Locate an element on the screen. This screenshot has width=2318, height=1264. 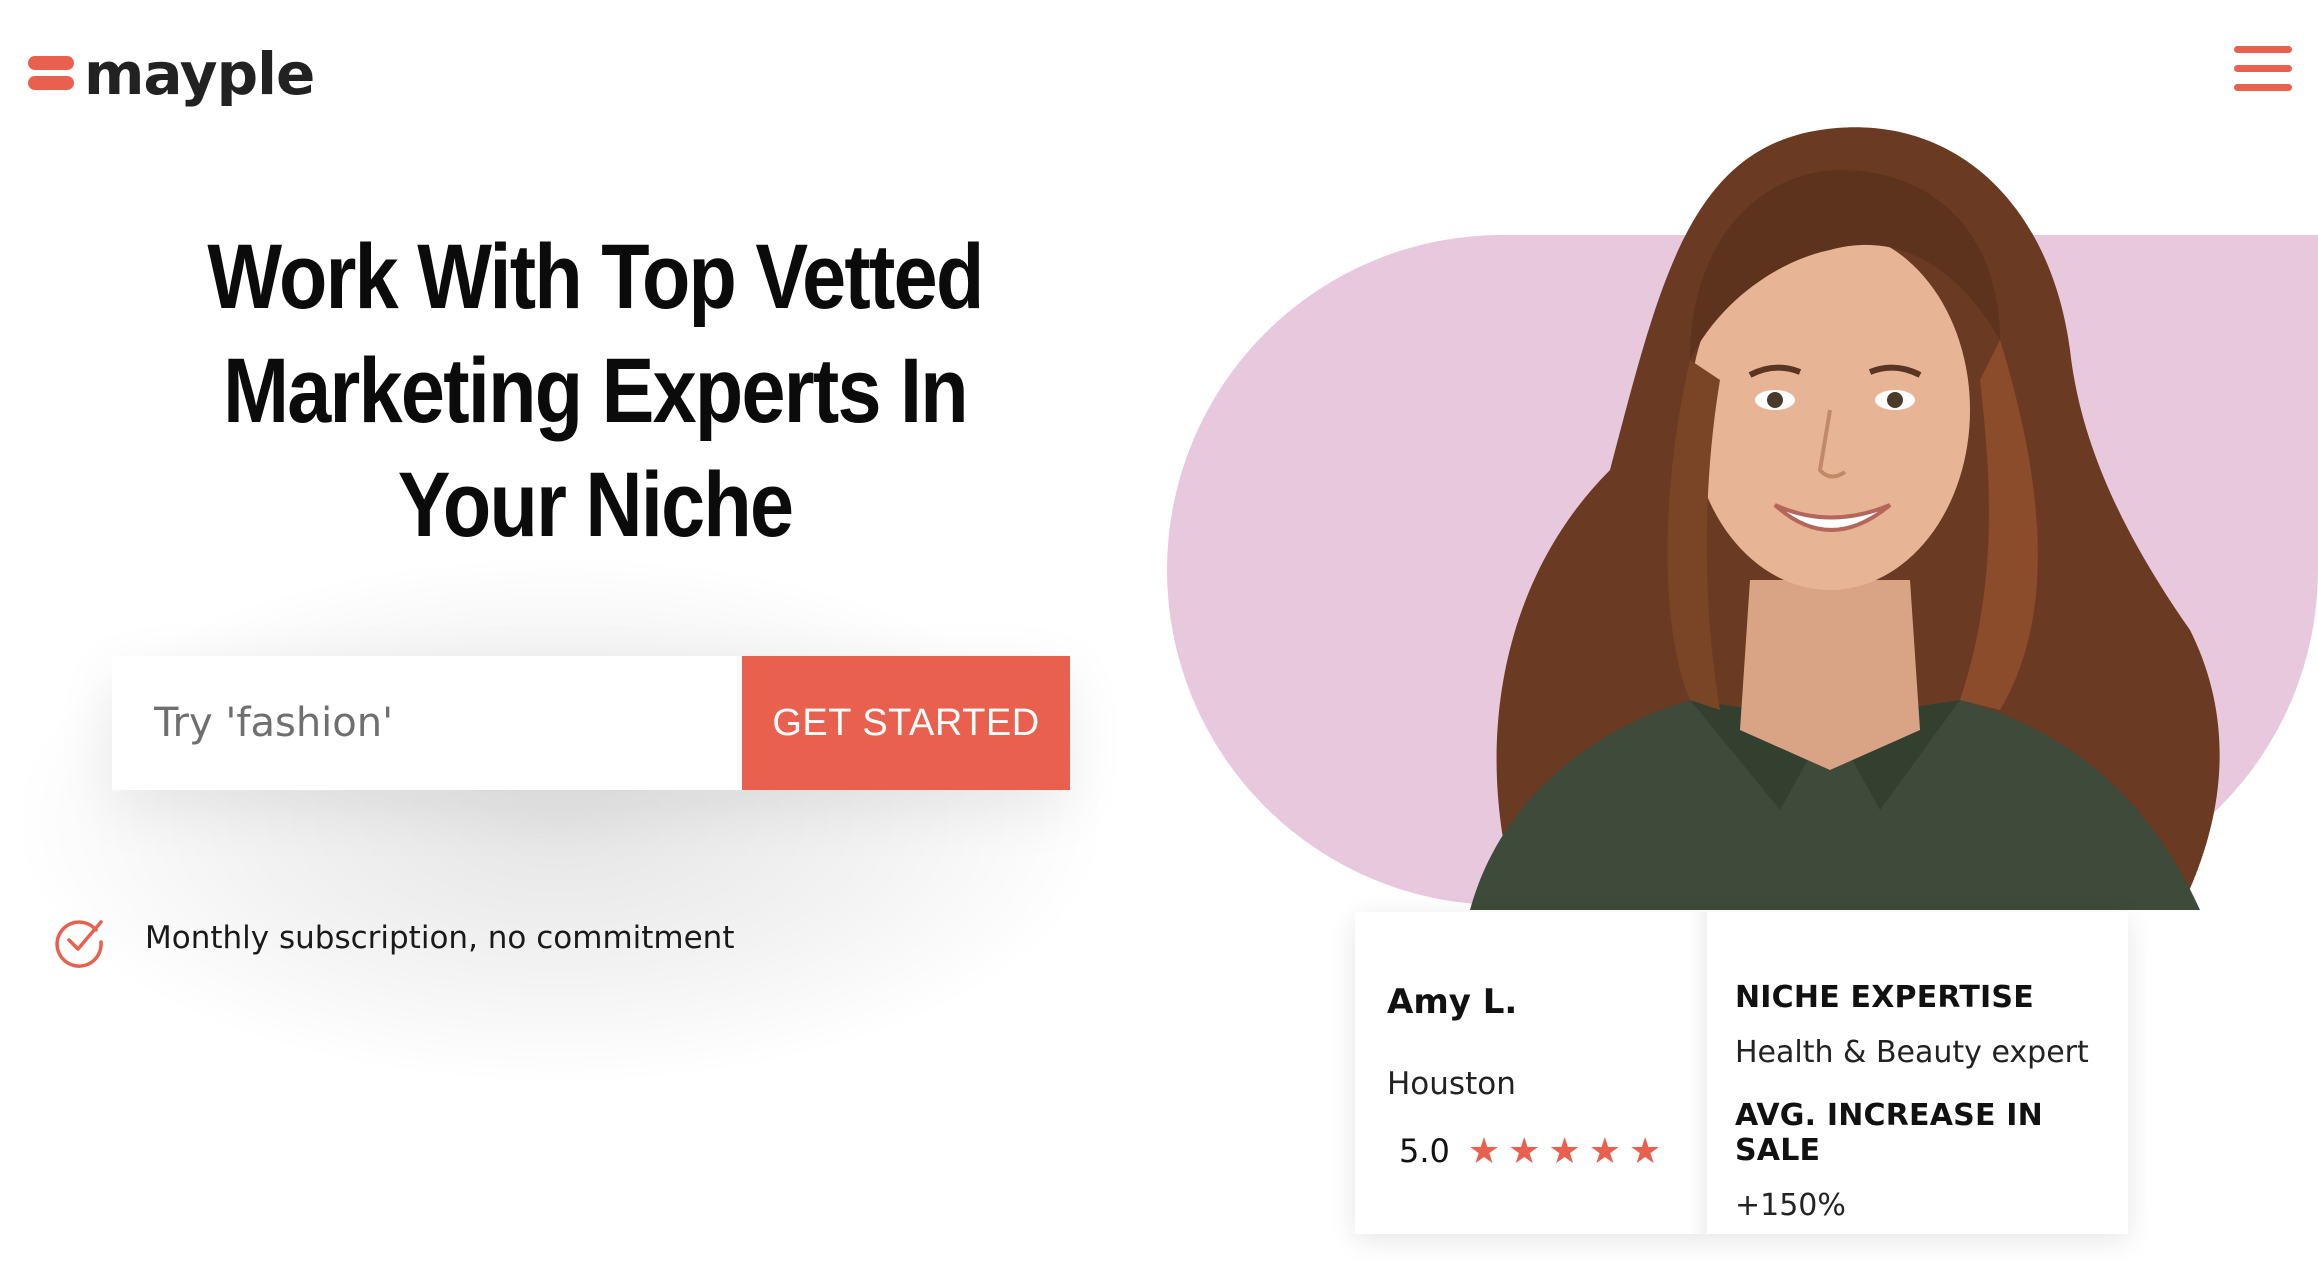
rating-stars: ★ ★ ★ ★ ★ is located at coordinates (1564, 1151).